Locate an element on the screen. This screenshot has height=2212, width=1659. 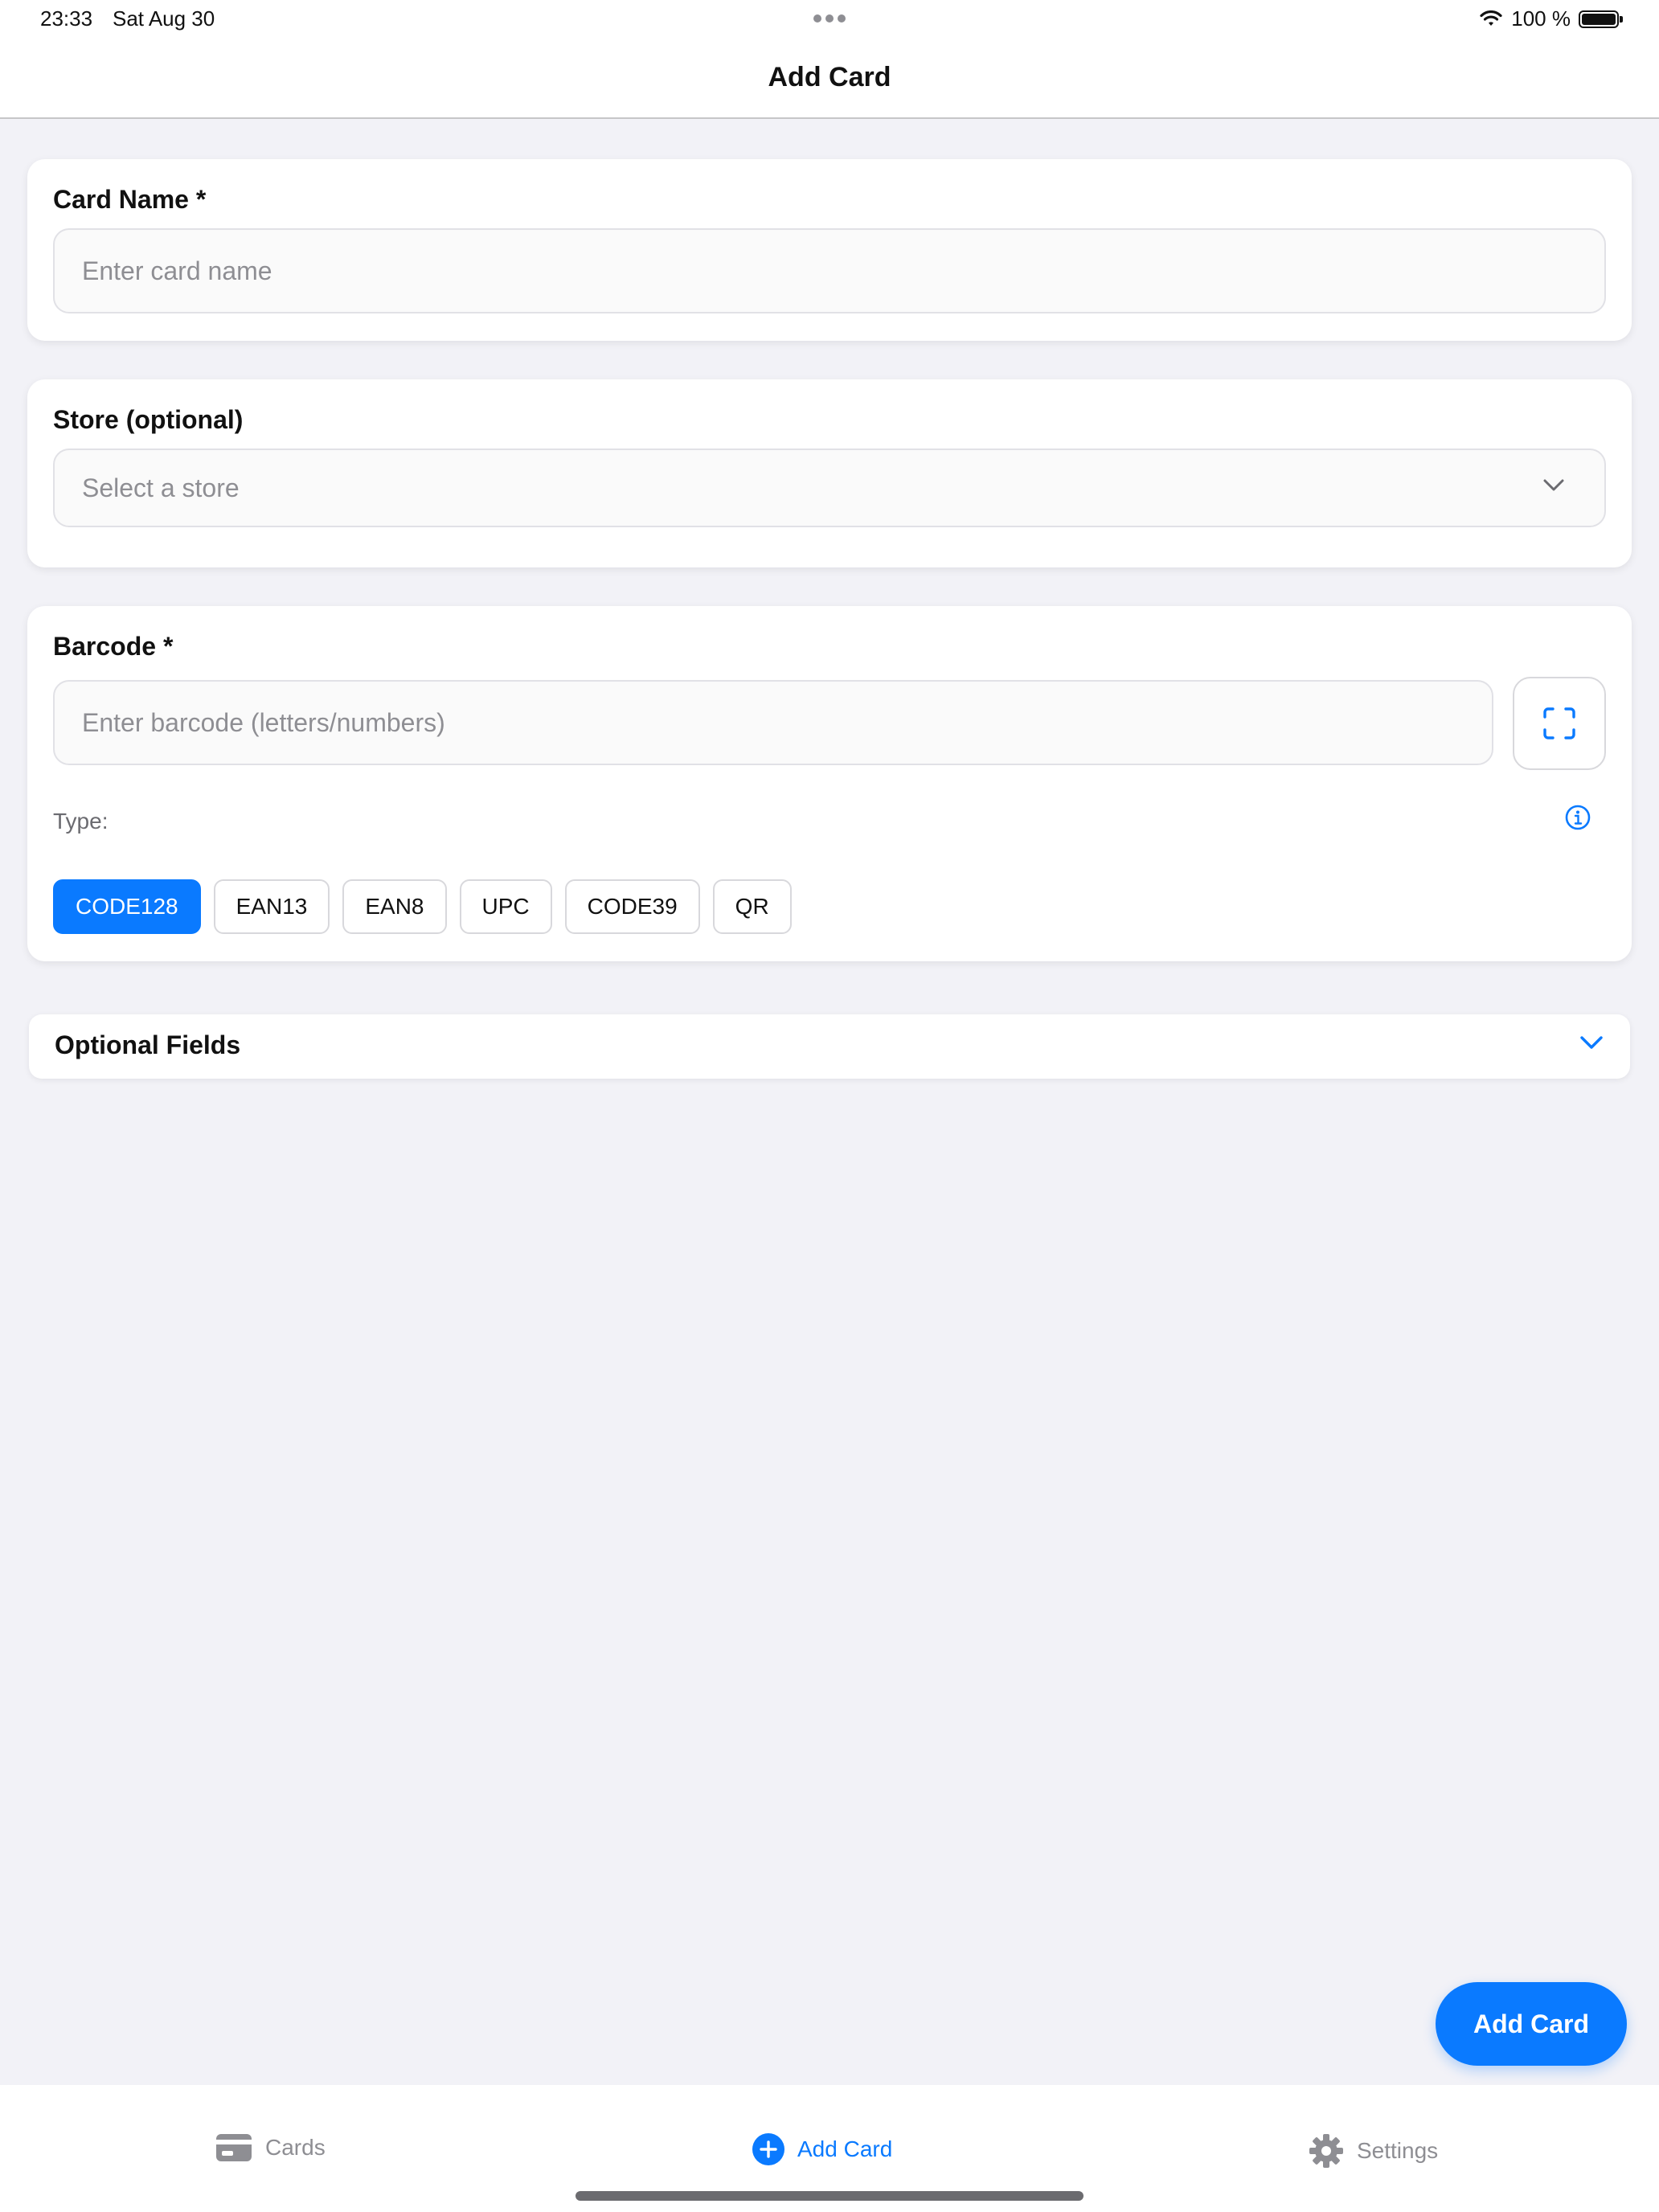
tab-settings: Settings is located at coordinates (1373, 2151).